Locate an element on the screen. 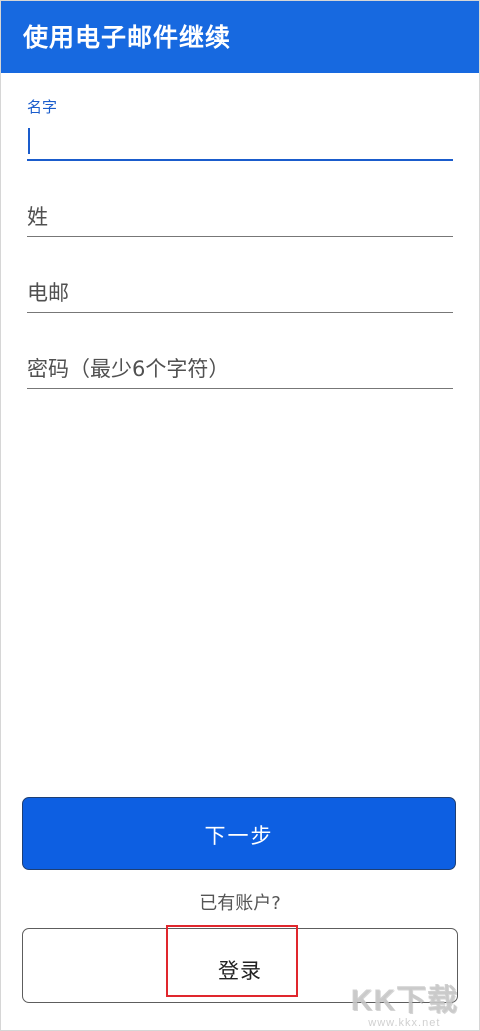 The height and width of the screenshot is (1031, 480). email-placeholder: 电邮 is located at coordinates (48, 293).